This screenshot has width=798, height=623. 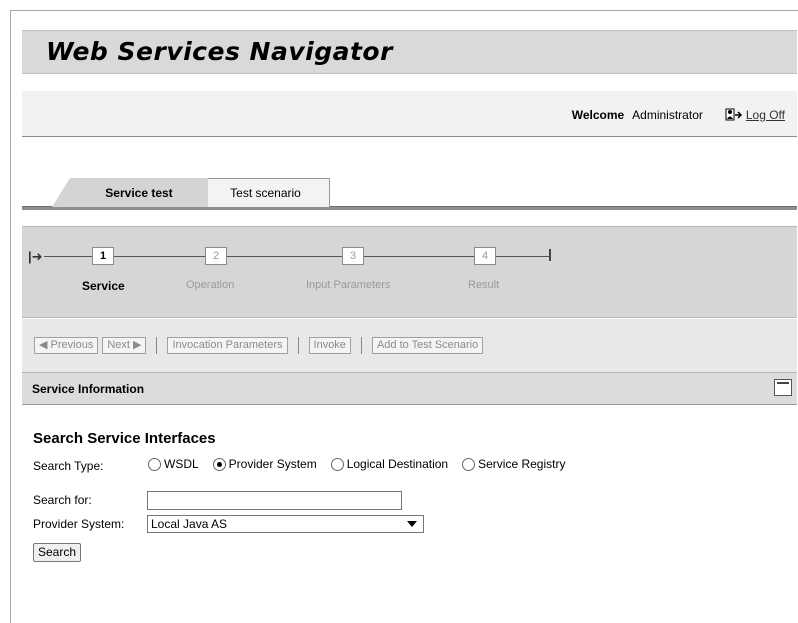 What do you see at coordinates (409, 194) in the screenshot?
I see `tab-strip: Test scenario Service test` at bounding box center [409, 194].